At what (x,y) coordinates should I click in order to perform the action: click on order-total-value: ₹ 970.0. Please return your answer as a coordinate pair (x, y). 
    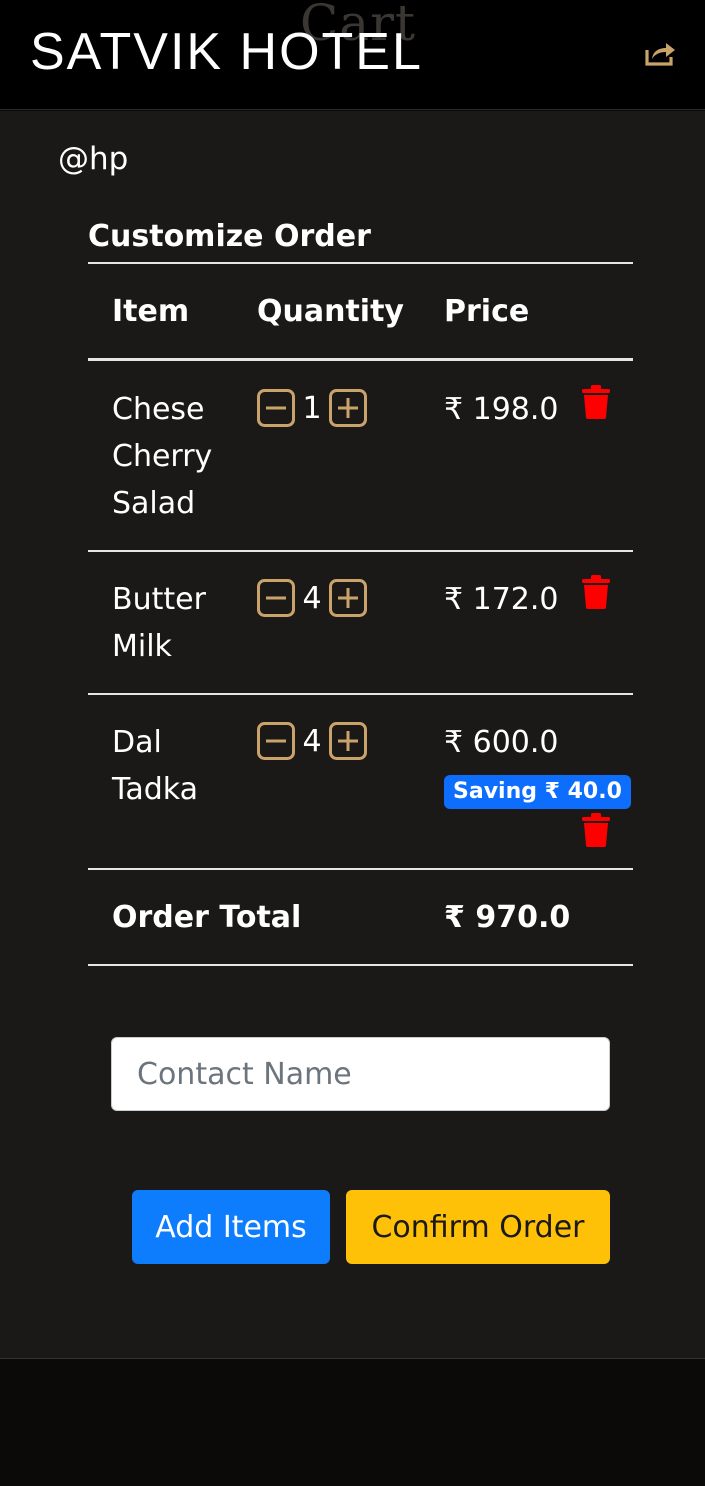
    Looking at the image, I should click on (507, 917).